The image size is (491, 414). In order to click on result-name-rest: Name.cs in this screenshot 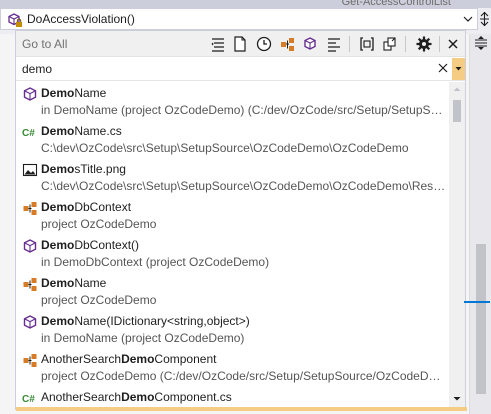, I will do `click(98, 131)`.